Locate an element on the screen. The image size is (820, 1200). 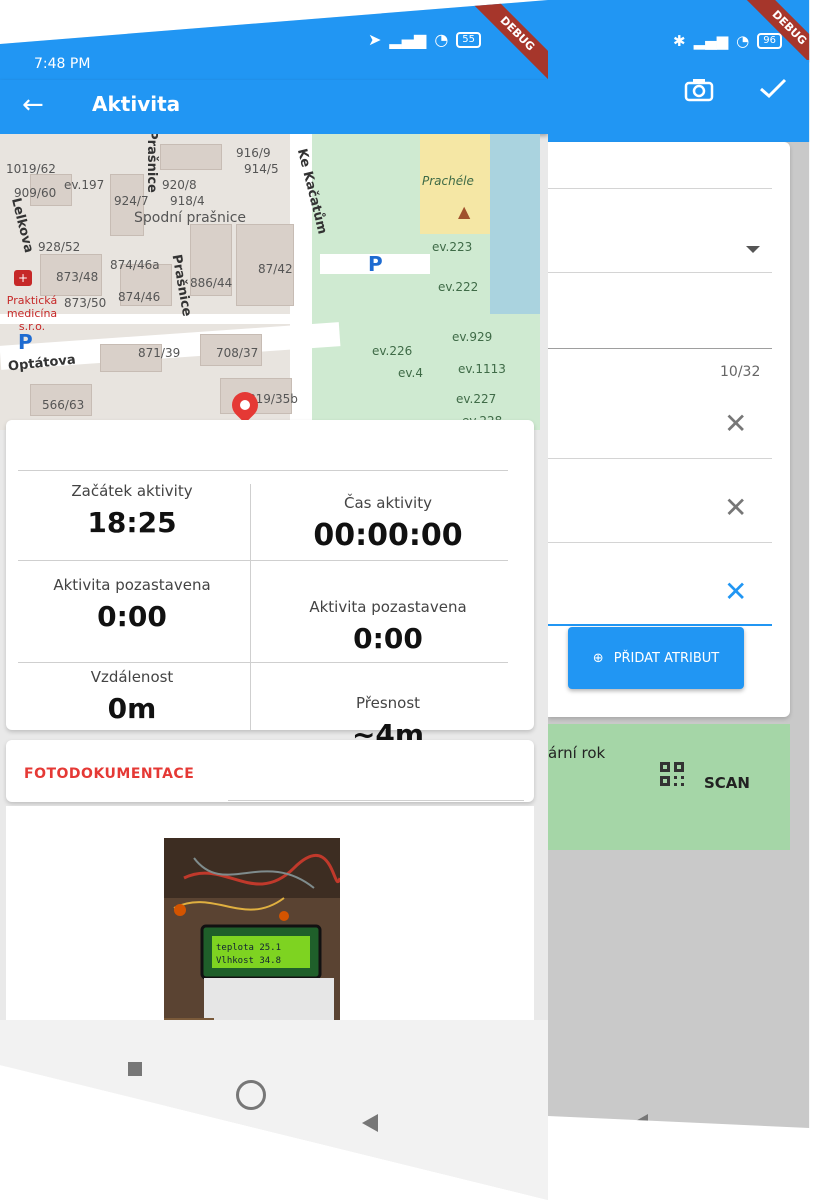
map-number: ev.223 is located at coordinates (452, 247).